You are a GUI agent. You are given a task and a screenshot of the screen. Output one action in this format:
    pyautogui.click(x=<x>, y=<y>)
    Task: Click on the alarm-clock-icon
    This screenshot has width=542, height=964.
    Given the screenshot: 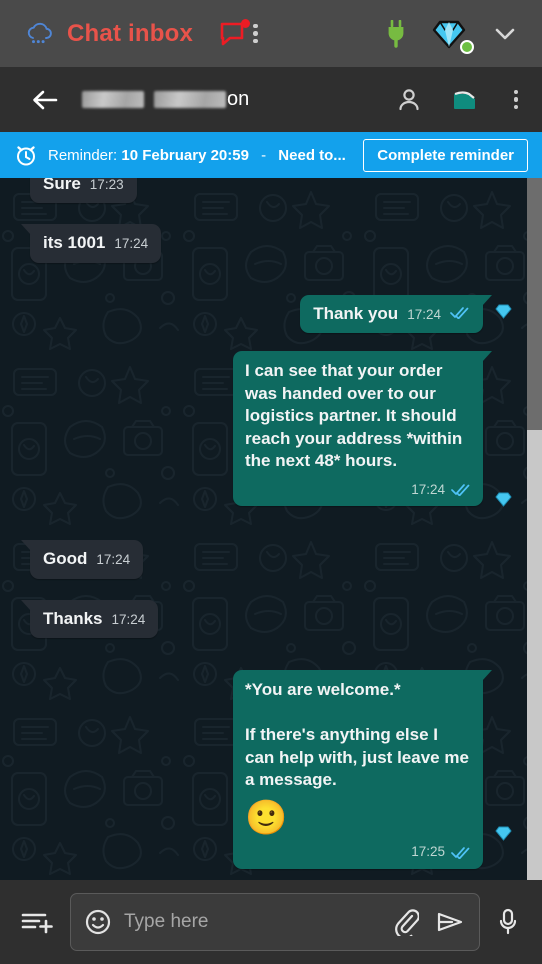 What is the action you would take?
    pyautogui.click(x=26, y=155)
    